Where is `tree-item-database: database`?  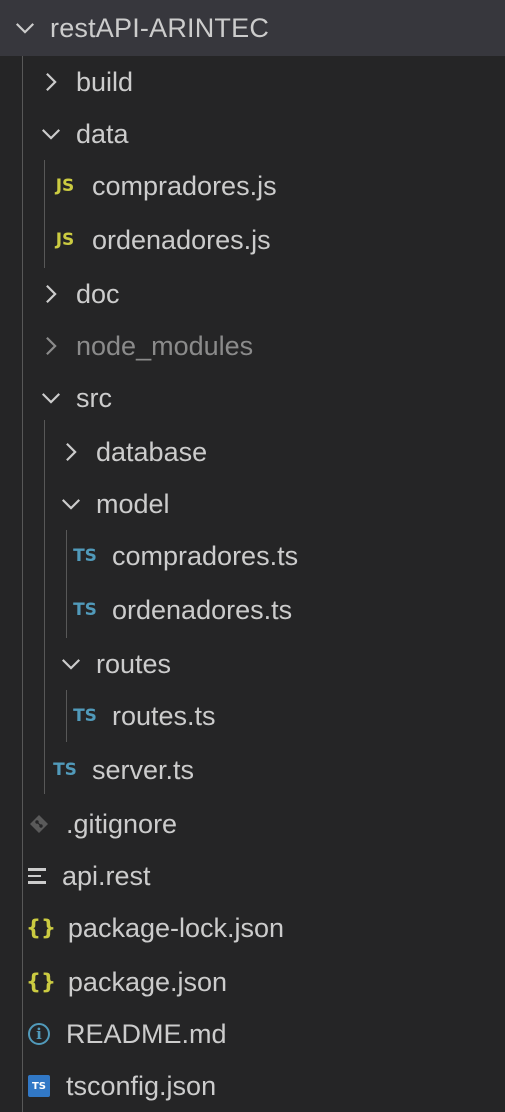
tree-item-database: database is located at coordinates (252, 452).